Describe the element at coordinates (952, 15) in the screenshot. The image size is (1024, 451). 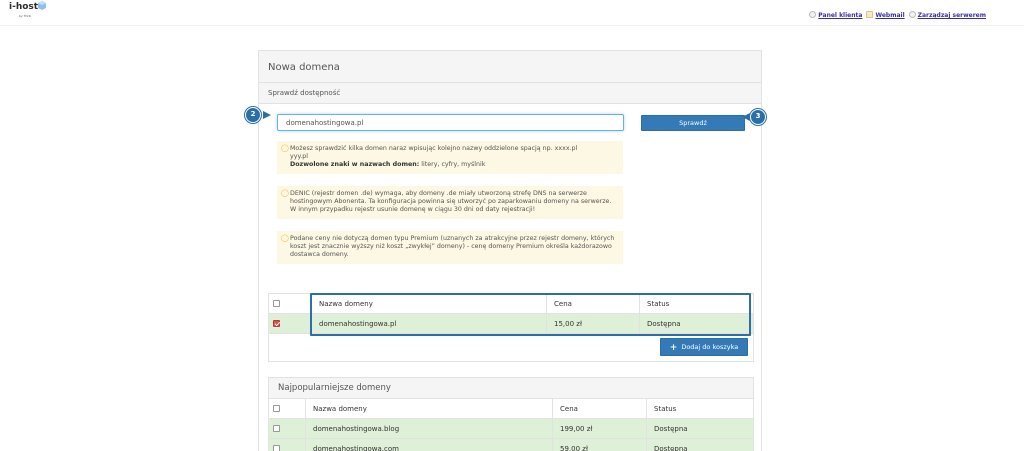
I see `manage-server-link: Zarządzaj serwerem` at that location.